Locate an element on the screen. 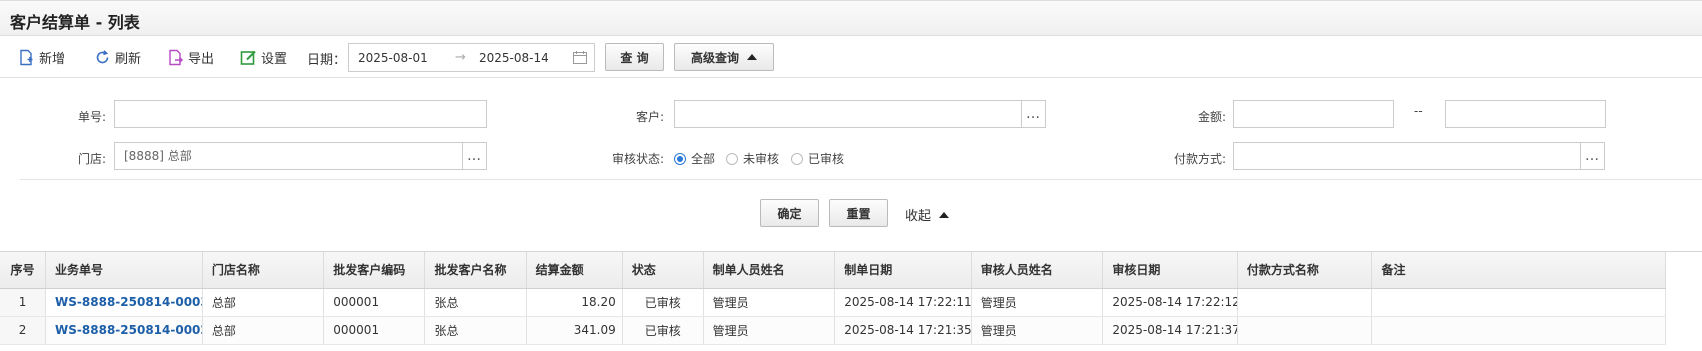  date-label: 日期： is located at coordinates (327, 60).